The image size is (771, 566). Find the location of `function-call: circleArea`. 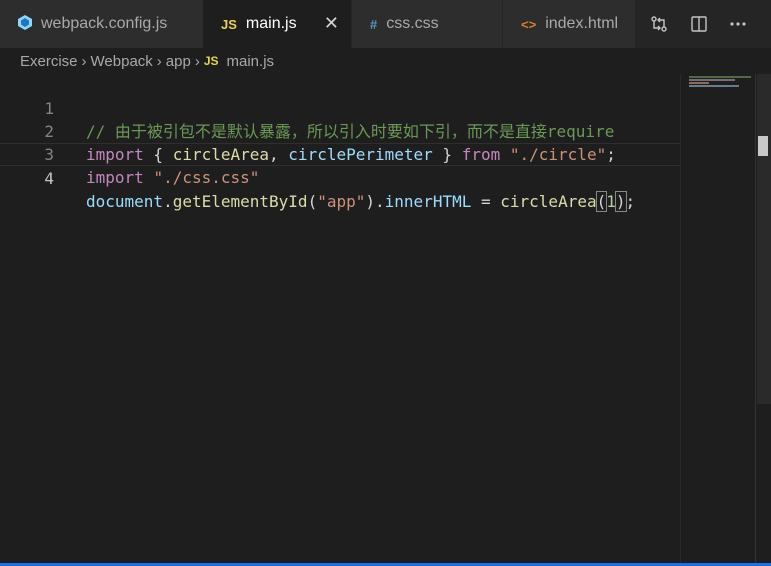

function-call: circleArea is located at coordinates (548, 201).